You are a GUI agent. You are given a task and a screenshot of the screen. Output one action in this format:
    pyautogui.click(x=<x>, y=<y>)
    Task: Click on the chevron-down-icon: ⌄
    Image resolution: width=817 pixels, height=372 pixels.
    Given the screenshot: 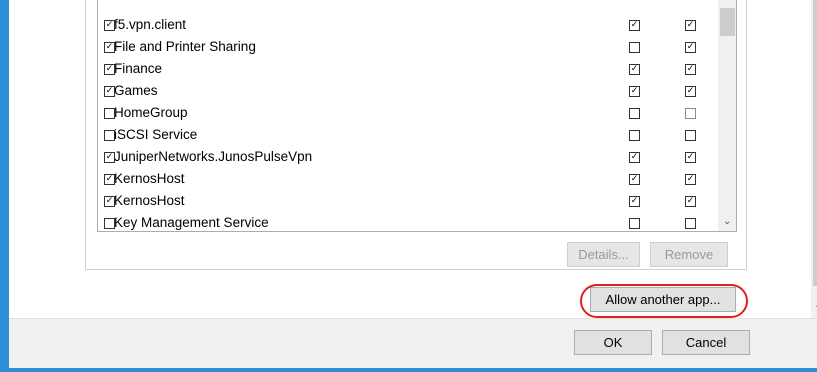 What is the action you would take?
    pyautogui.click(x=727, y=221)
    